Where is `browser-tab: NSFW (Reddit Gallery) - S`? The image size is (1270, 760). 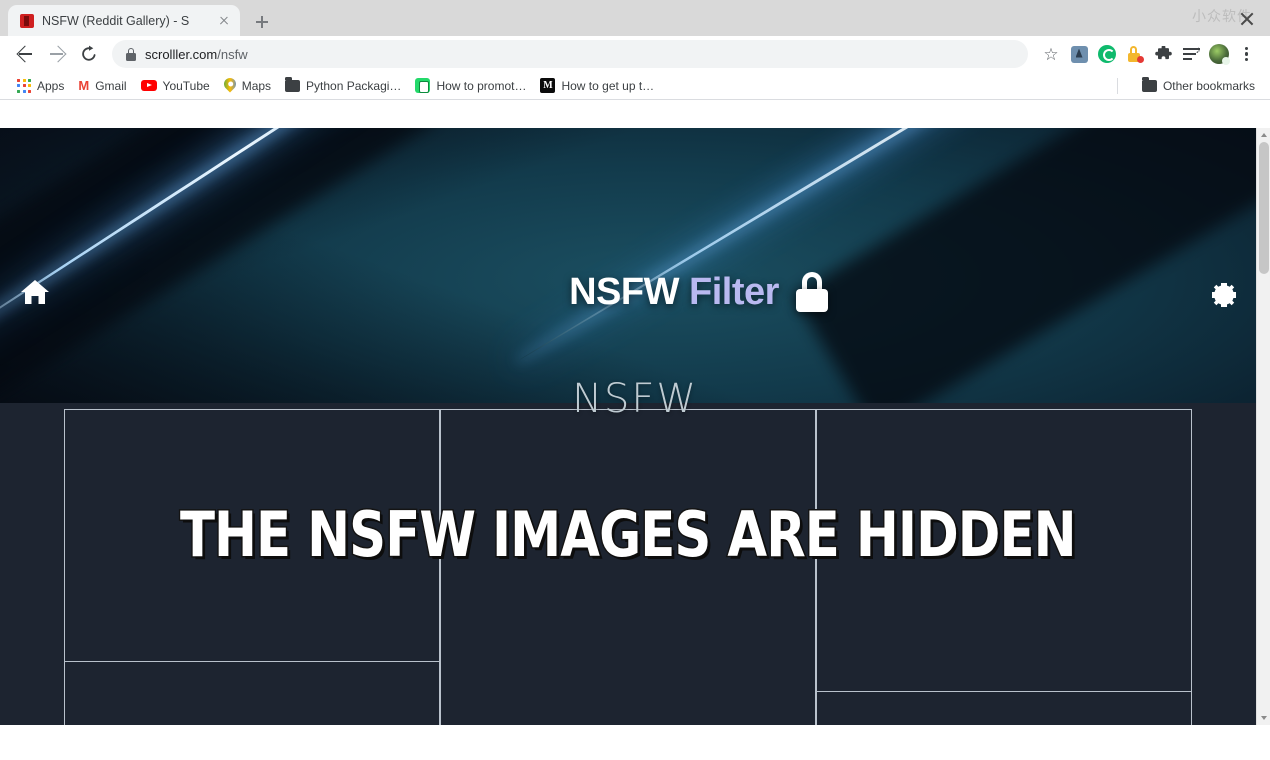 browser-tab: NSFW (Reddit Gallery) - S is located at coordinates (124, 20).